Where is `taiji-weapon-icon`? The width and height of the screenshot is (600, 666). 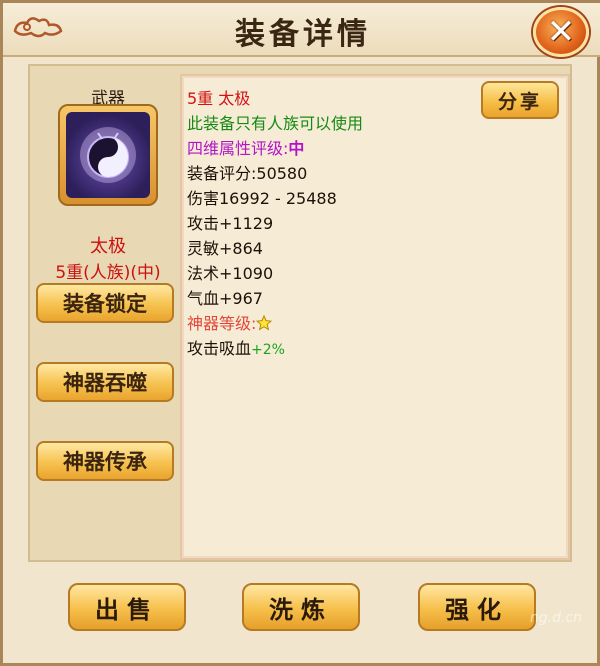 taiji-weapon-icon is located at coordinates (108, 155).